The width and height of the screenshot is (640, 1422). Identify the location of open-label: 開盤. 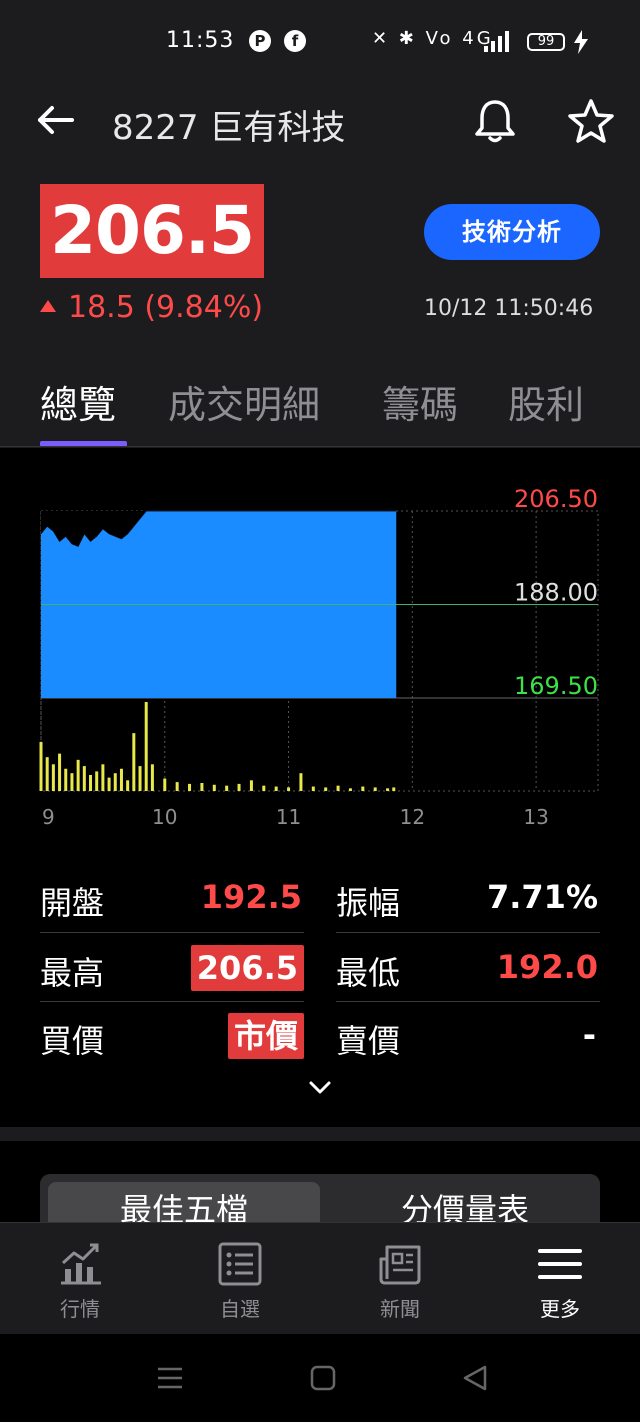
(72, 903).